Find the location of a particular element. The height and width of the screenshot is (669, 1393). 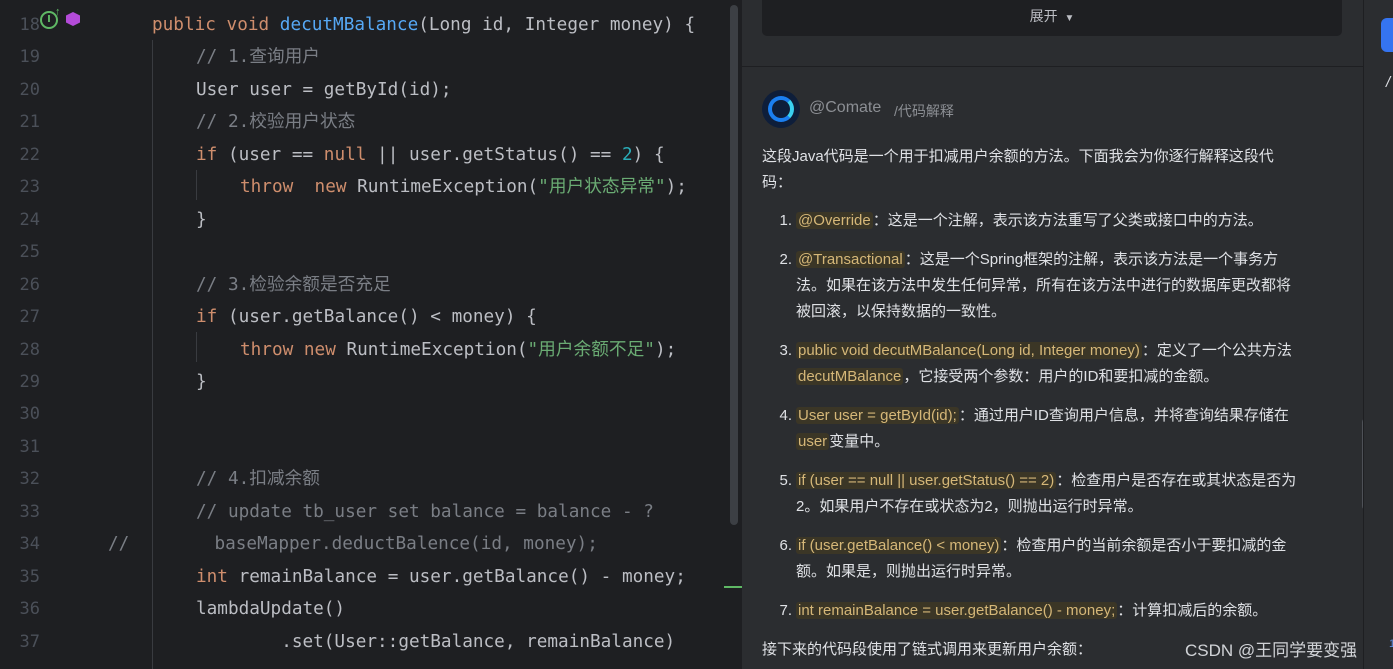

list-item-text: ：通过用户ID查询用户信息，并将查询结果存储在 is located at coordinates (1123, 415).